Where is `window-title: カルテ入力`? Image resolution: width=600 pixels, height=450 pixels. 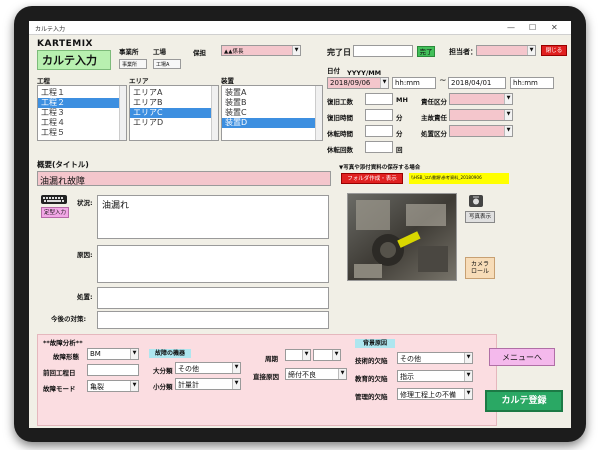 window-title: カルテ入力 is located at coordinates (50, 29).